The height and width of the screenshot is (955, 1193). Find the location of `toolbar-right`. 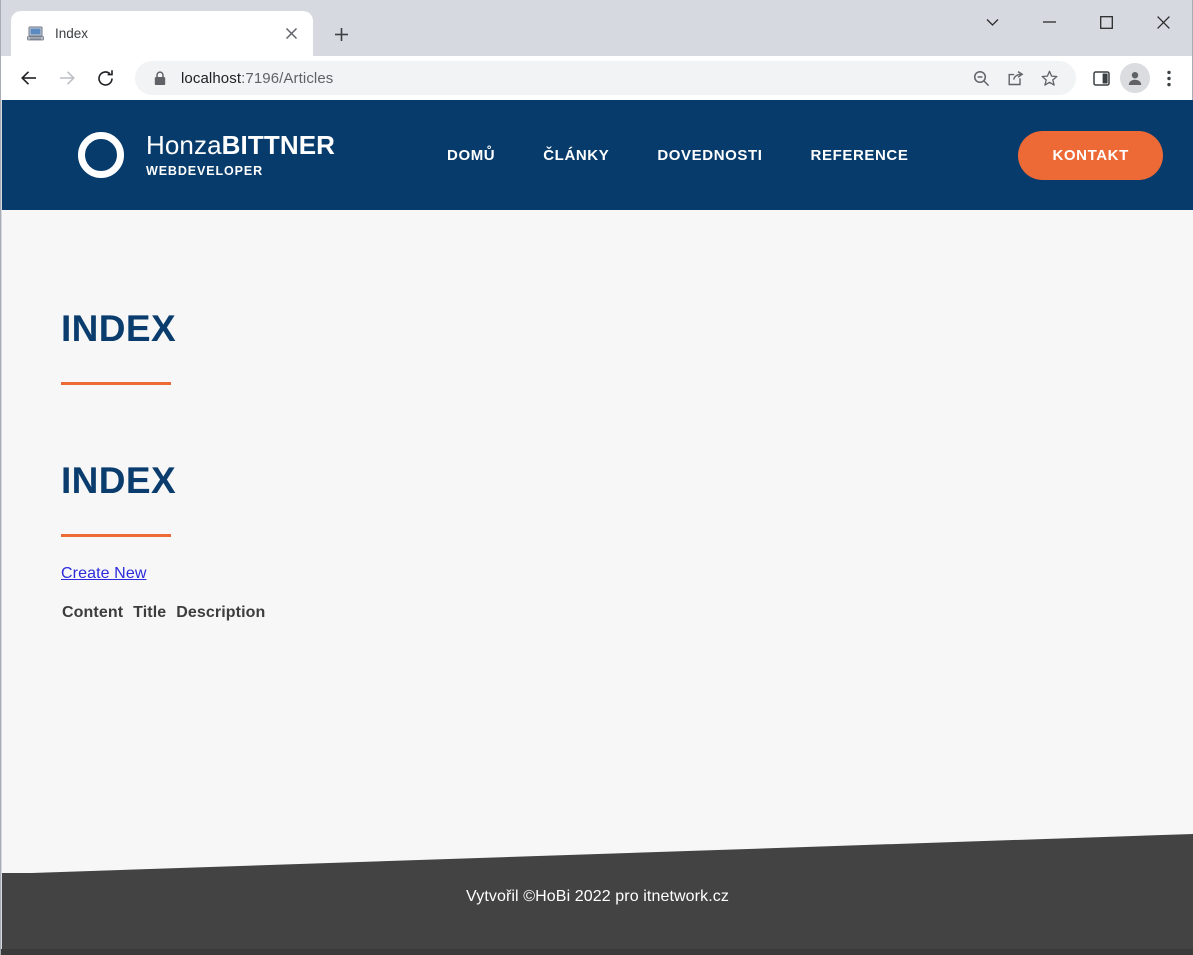

toolbar-right is located at coordinates (1135, 78).